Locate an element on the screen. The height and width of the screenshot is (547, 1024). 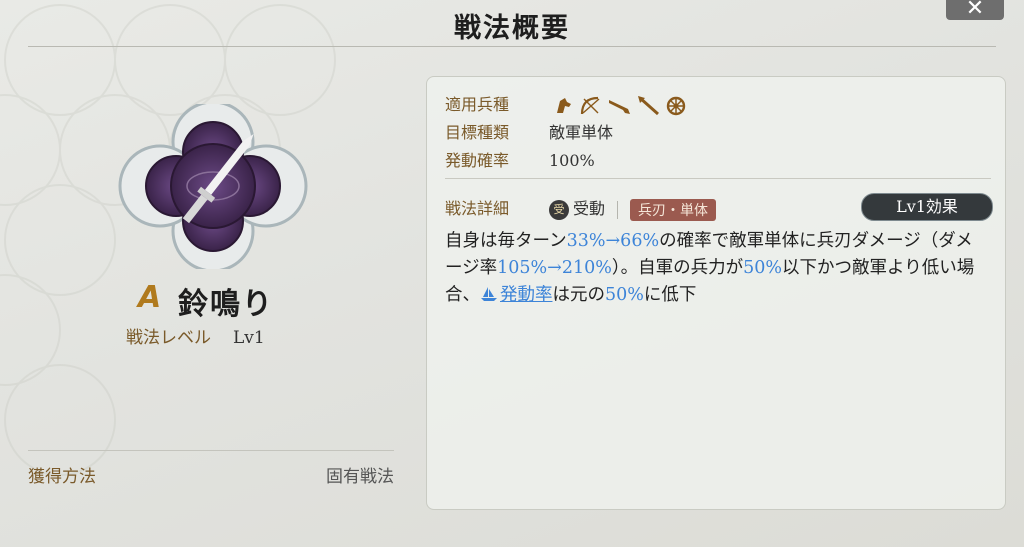
desc-text-6: に低下 is located at coordinates (670, 295).